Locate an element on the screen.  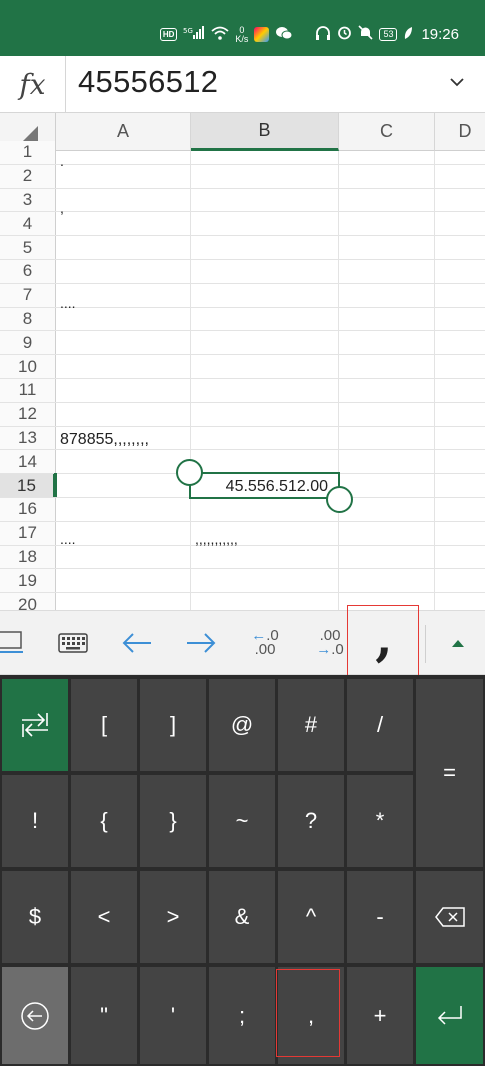
key-left-bracket: [ is located at coordinates (104, 725).